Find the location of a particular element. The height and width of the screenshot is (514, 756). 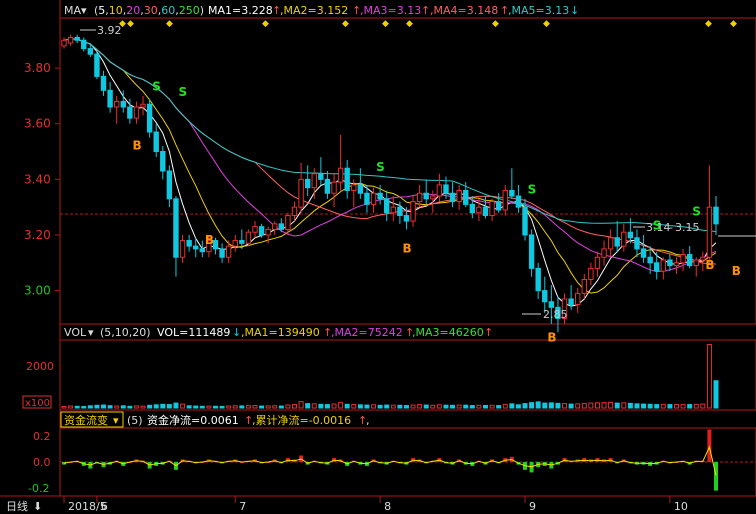

max-price-label: 3.92 is located at coordinates (109, 30).